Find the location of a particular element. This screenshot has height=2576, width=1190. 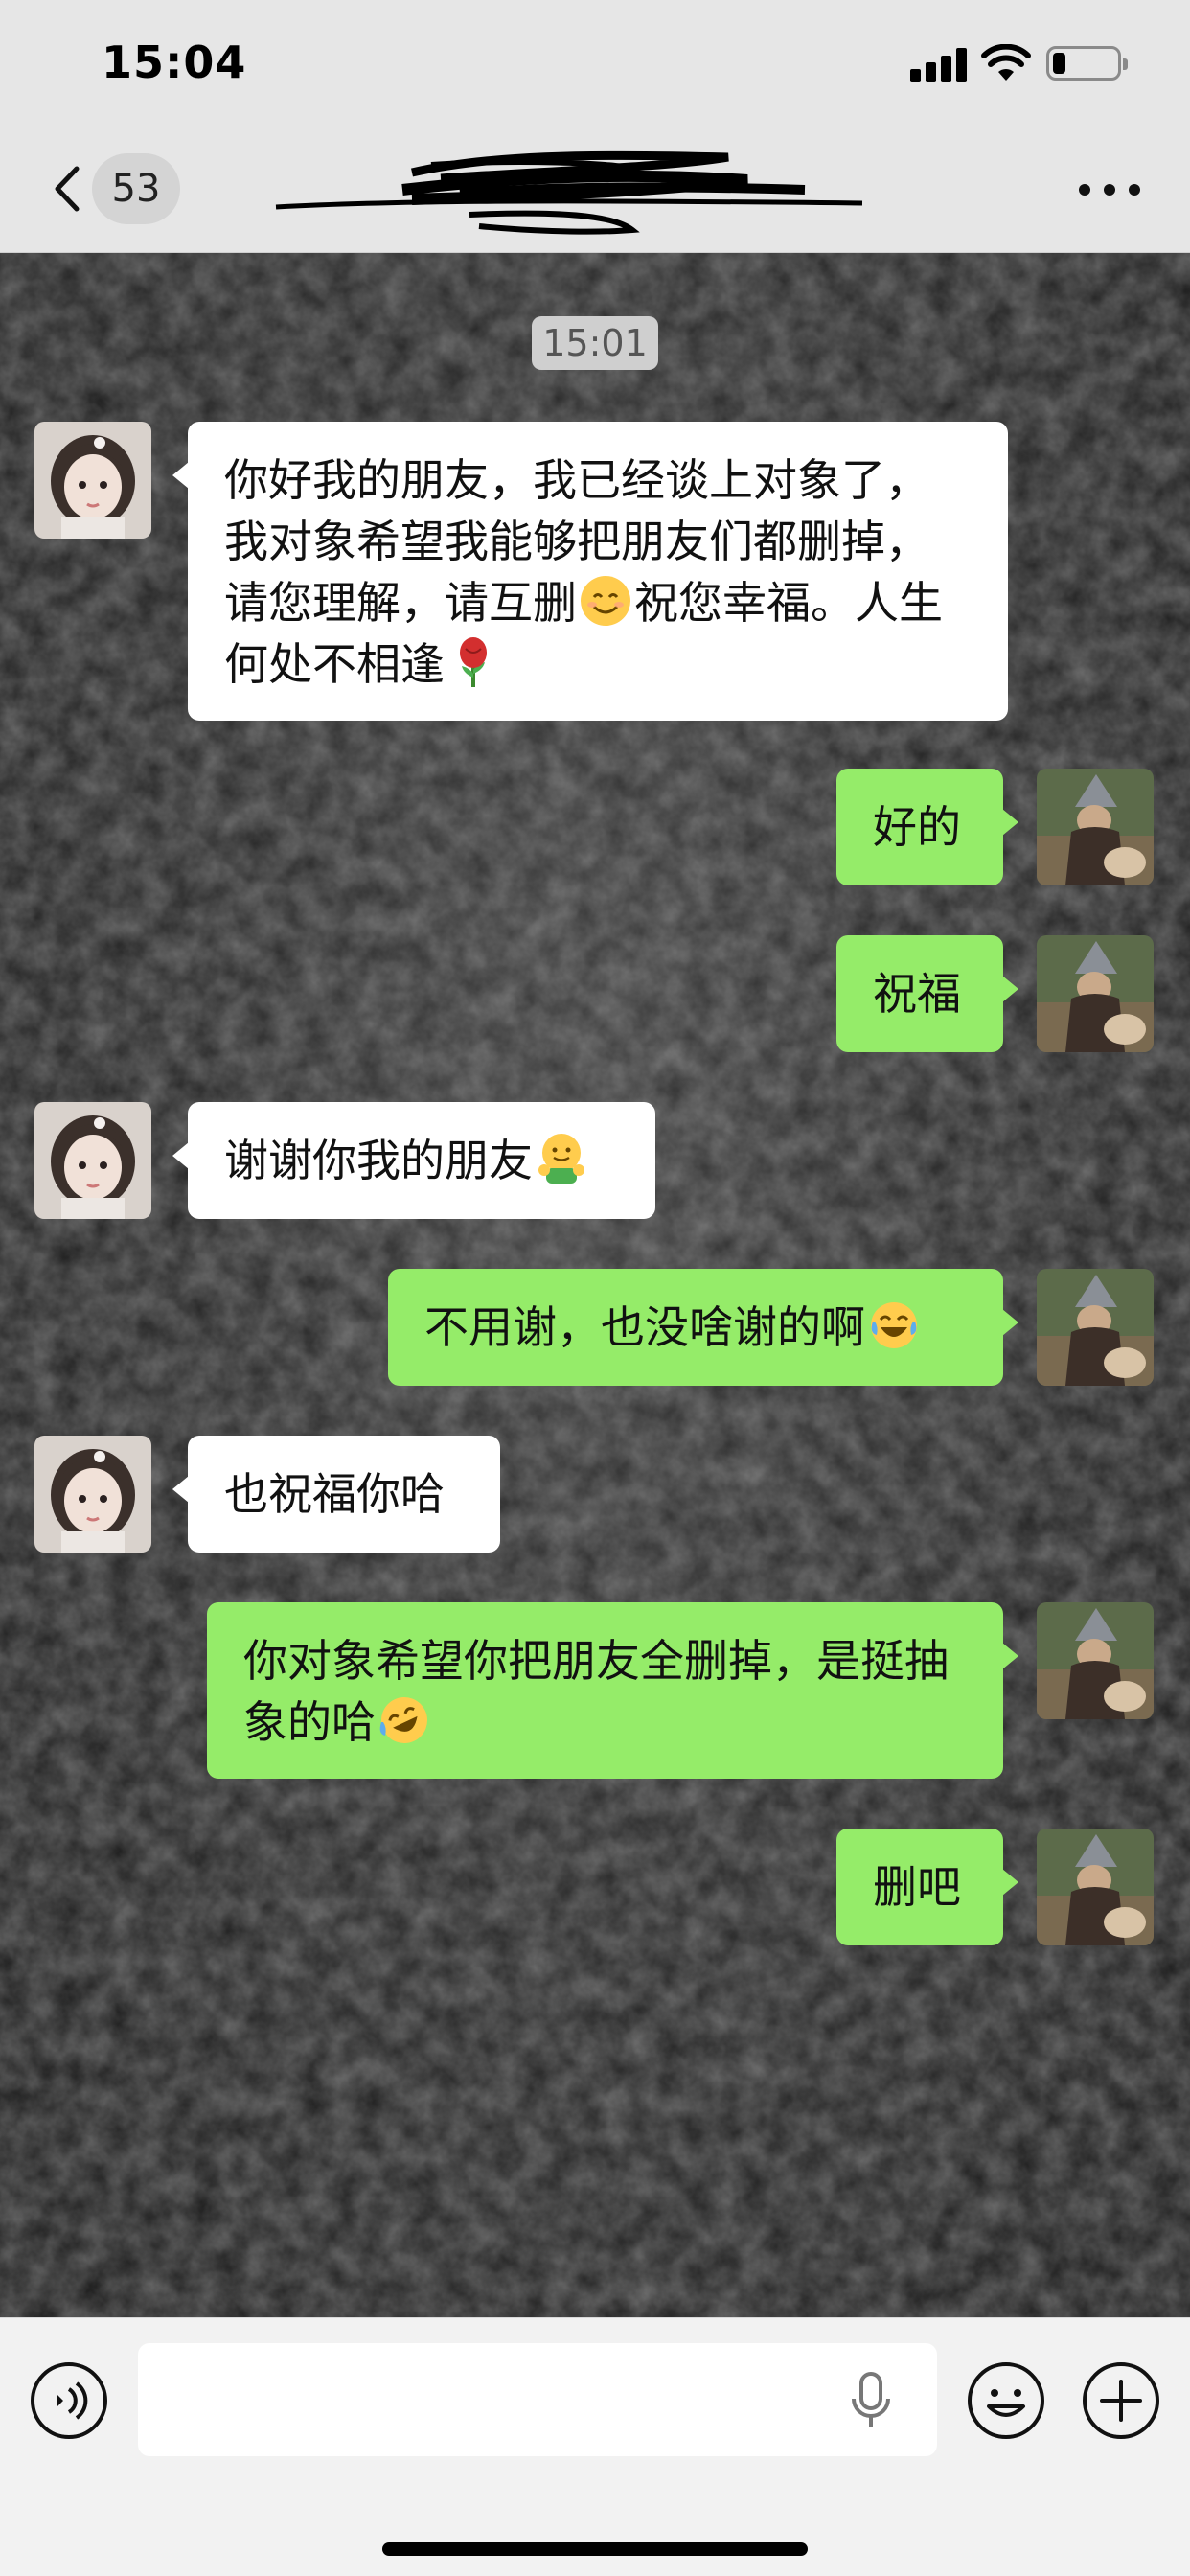

top-bar: 15:04 53 is located at coordinates (595, 126).